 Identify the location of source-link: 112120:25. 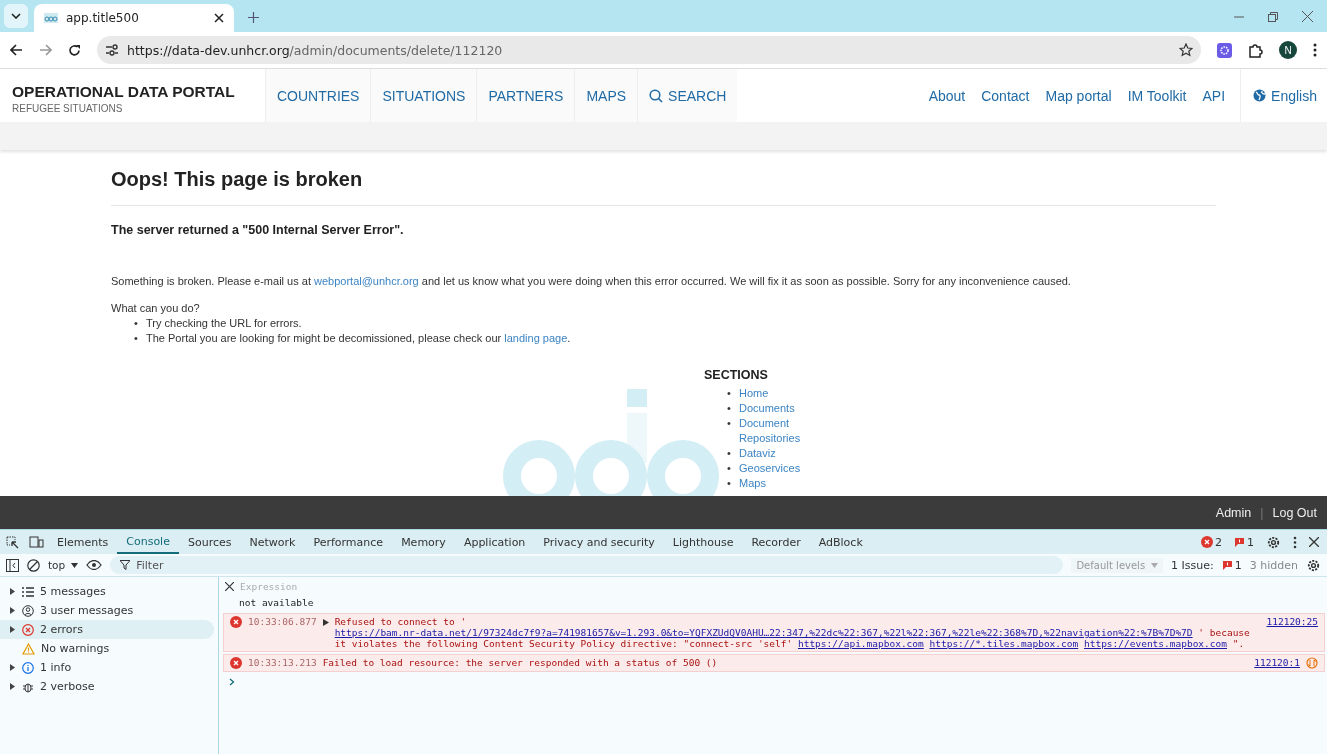
(1292, 632).